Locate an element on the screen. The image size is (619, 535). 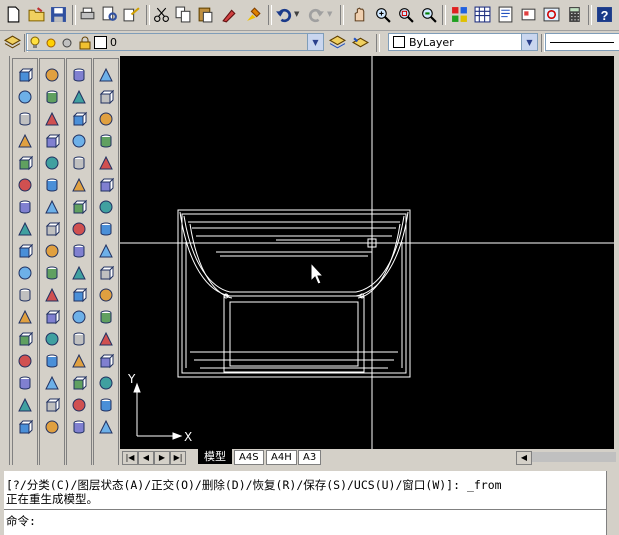
layer-manager-icon is located at coordinates (12, 42).